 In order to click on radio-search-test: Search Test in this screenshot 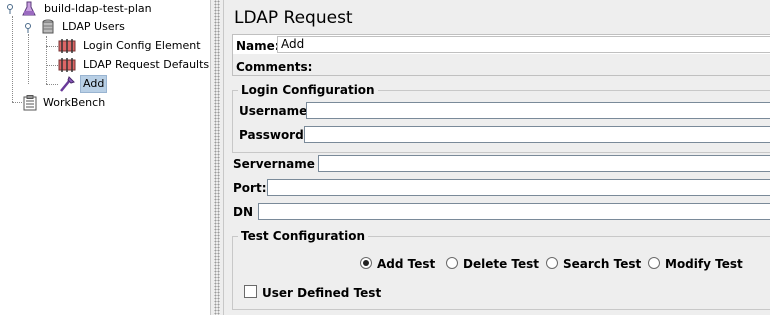, I will do `click(593, 264)`.